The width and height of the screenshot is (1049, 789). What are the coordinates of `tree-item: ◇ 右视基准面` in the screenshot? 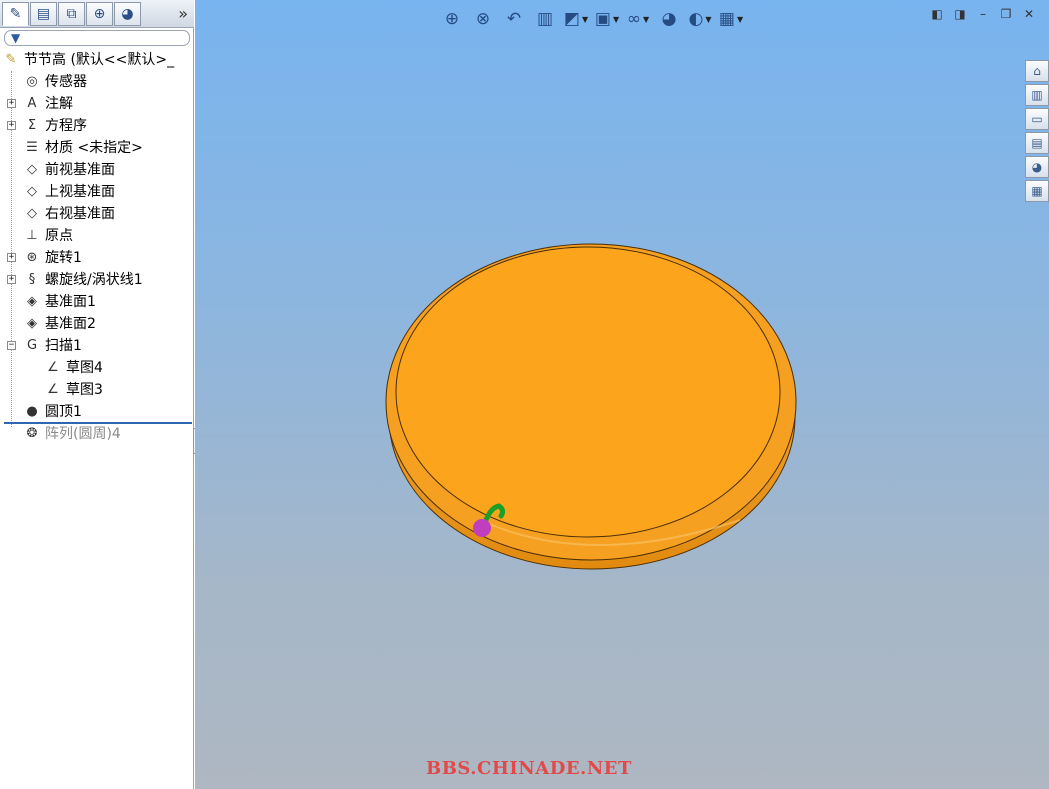 It's located at (97, 214).